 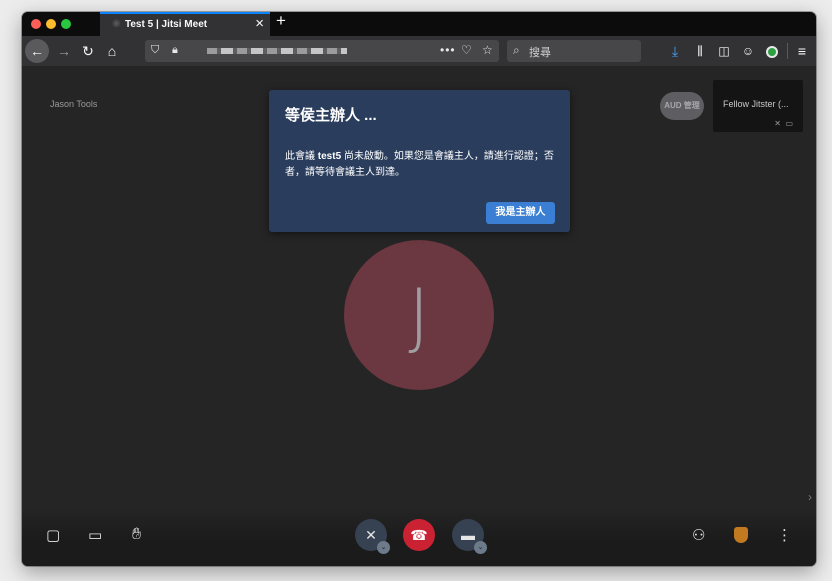 I want to click on invite-people-icon: ⚇, so click(x=698, y=535).